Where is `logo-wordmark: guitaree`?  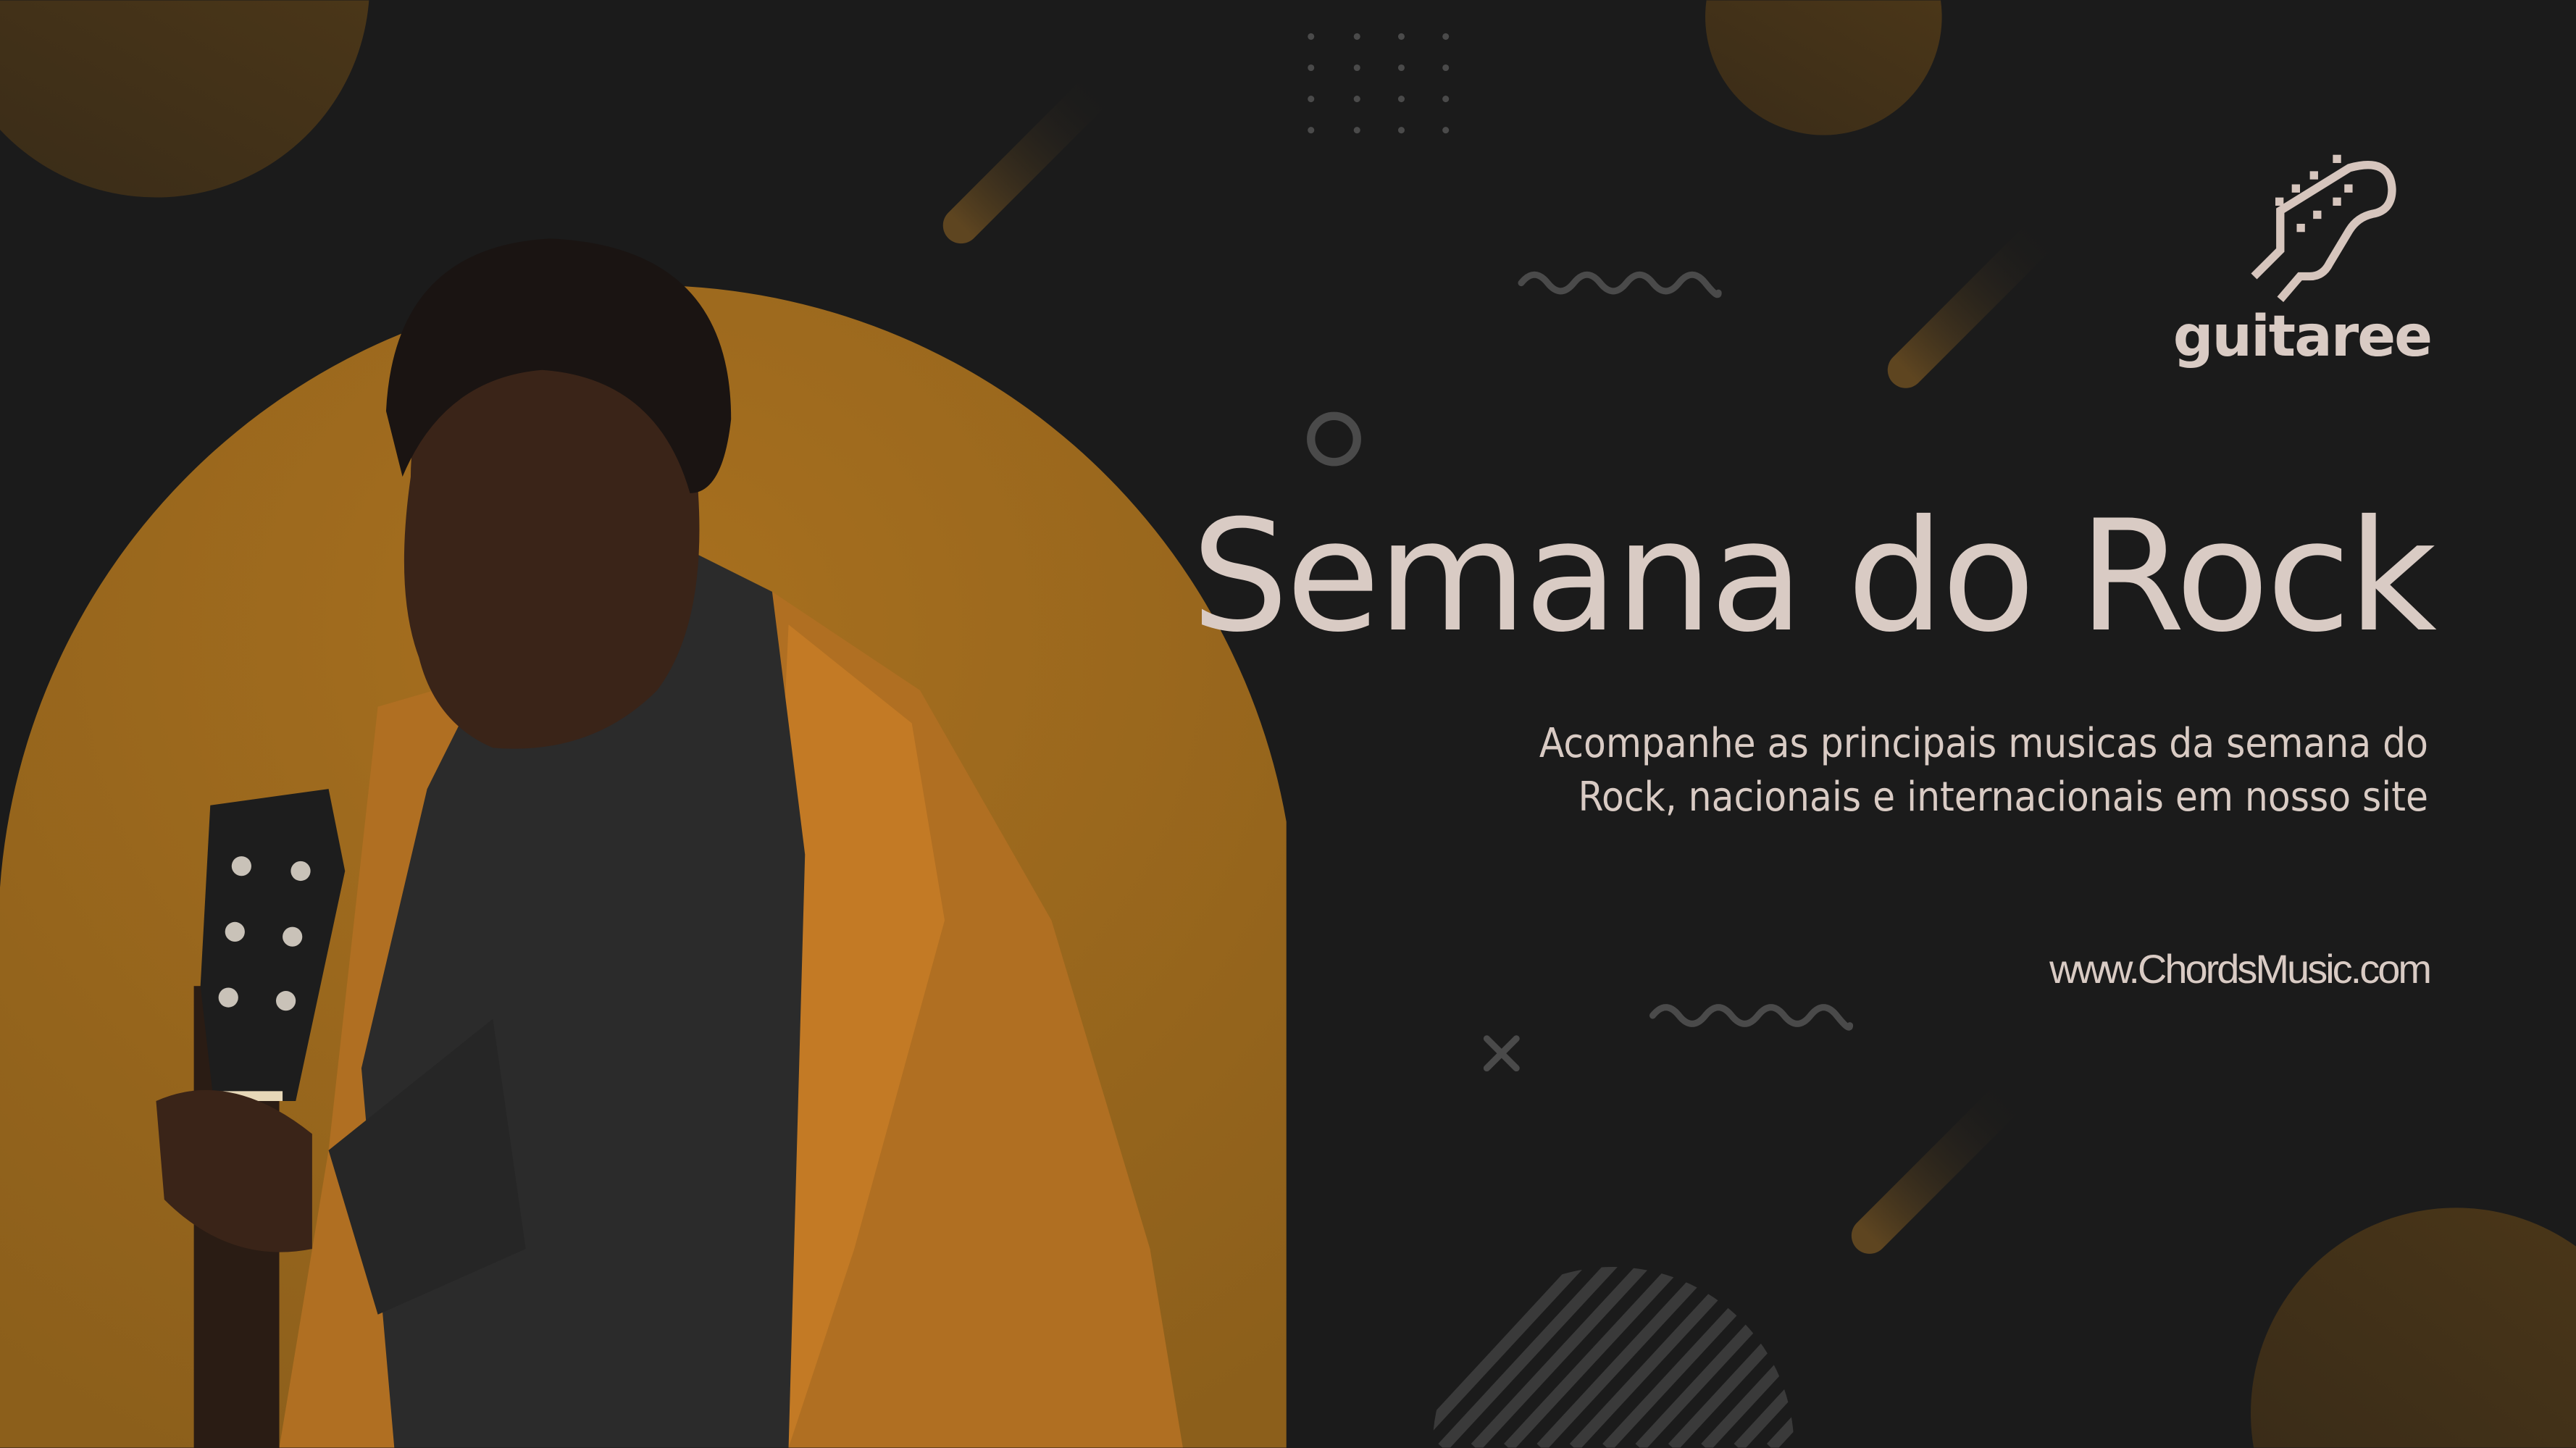
logo-wordmark: guitaree is located at coordinates (2303, 337).